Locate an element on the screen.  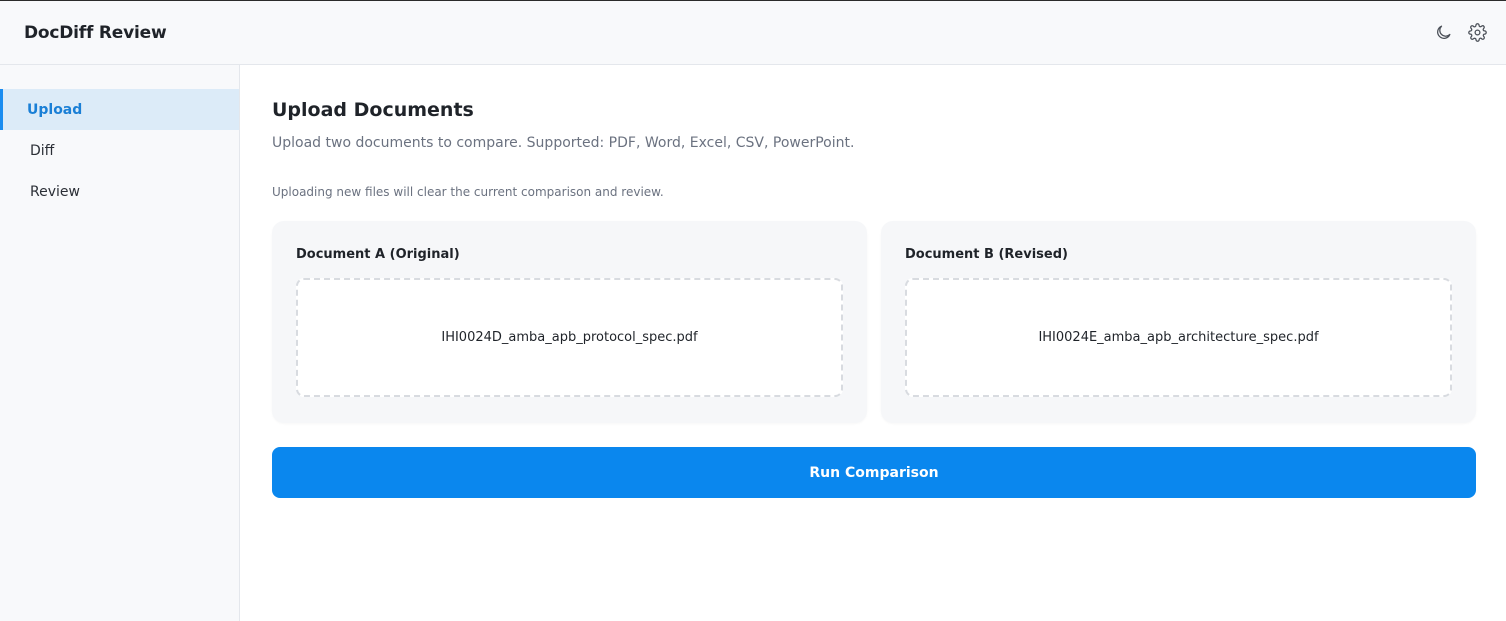
sidebar-item-review: Review is located at coordinates (119, 191).